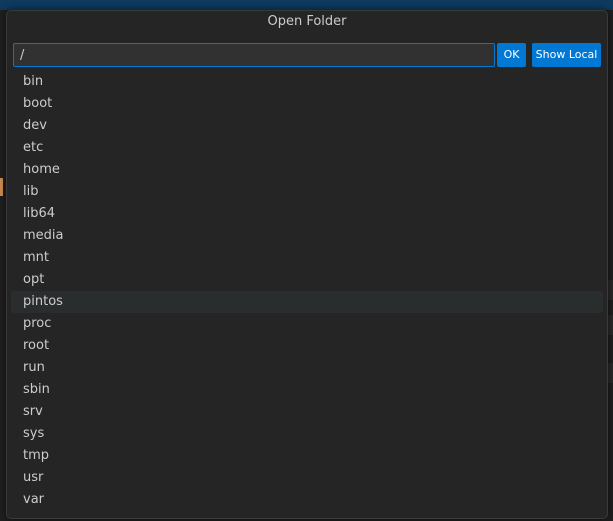 Image resolution: width=613 pixels, height=521 pixels. Describe the element at coordinates (307, 126) in the screenshot. I see `folder-item-dev: dev` at that location.